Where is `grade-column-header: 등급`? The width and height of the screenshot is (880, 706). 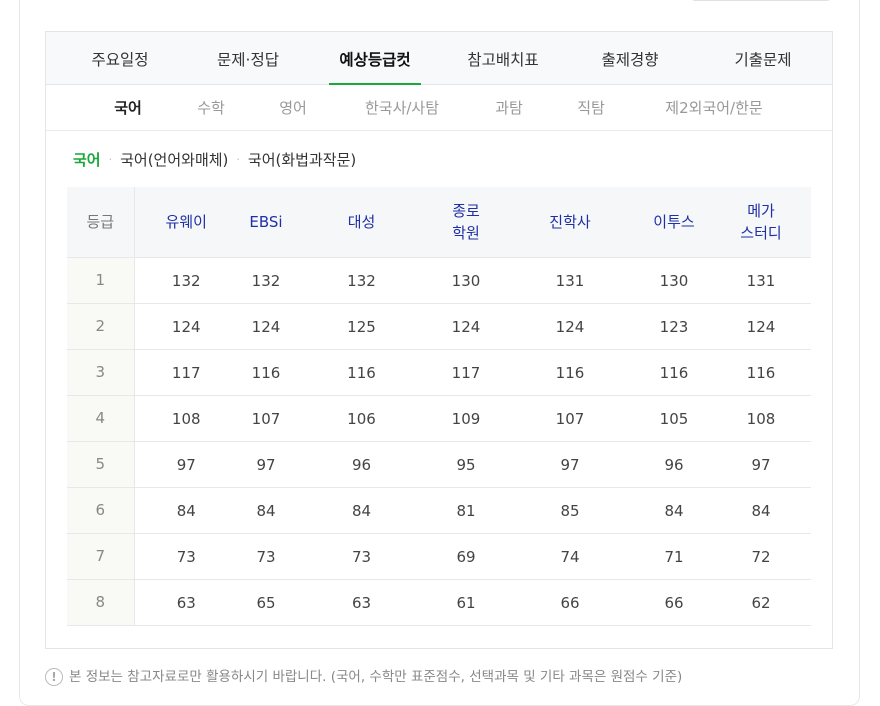 grade-column-header: 등급 is located at coordinates (101, 222).